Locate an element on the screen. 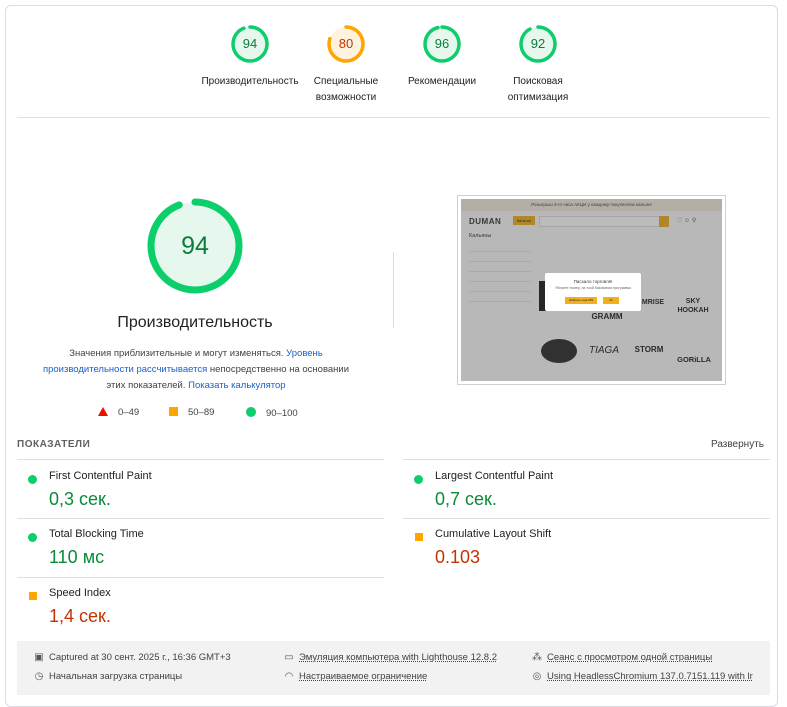  gauge-label-line: Рекомендации is located at coordinates (442, 81).